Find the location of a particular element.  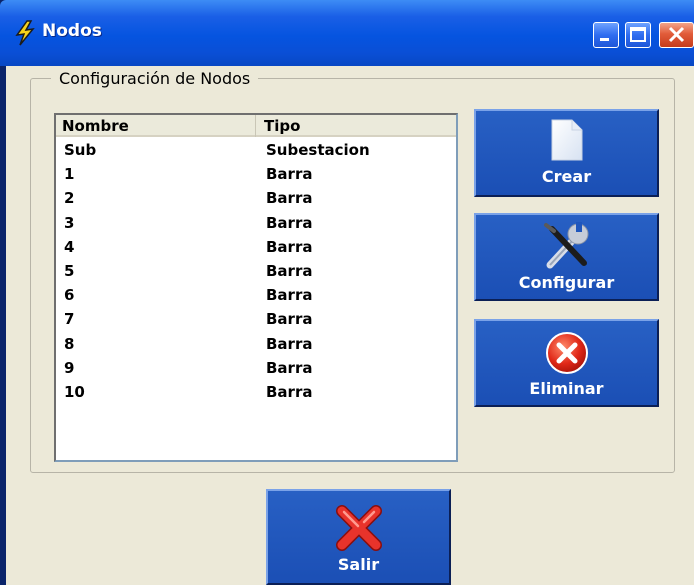

node-name-cell: 6 is located at coordinates (69, 295).